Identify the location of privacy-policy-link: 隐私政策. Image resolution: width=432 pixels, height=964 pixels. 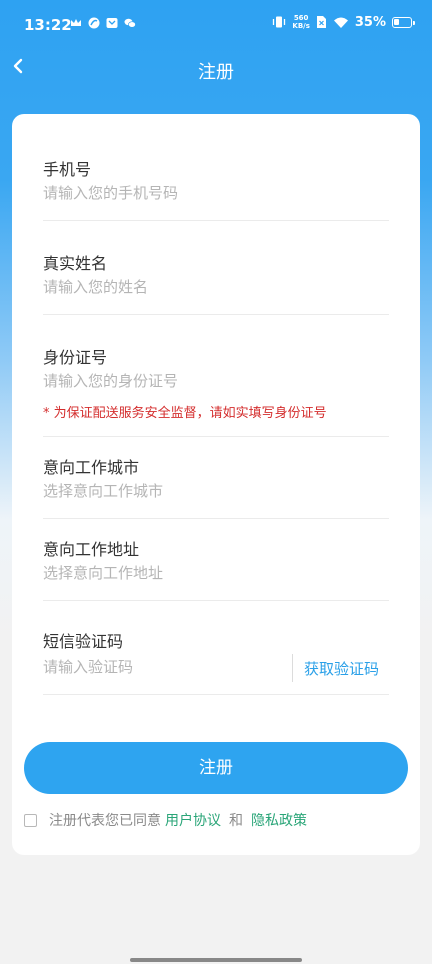
(279, 820).